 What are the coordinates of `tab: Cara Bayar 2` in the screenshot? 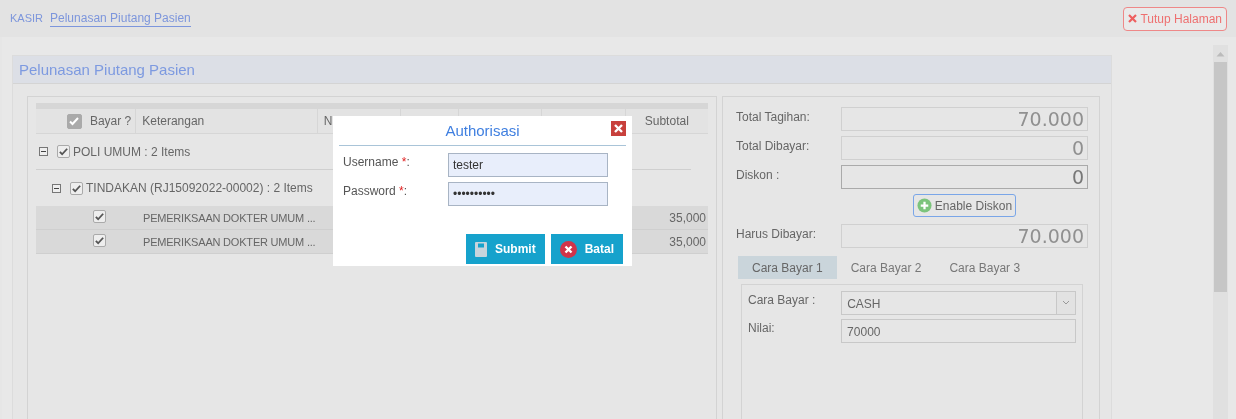 It's located at (886, 267).